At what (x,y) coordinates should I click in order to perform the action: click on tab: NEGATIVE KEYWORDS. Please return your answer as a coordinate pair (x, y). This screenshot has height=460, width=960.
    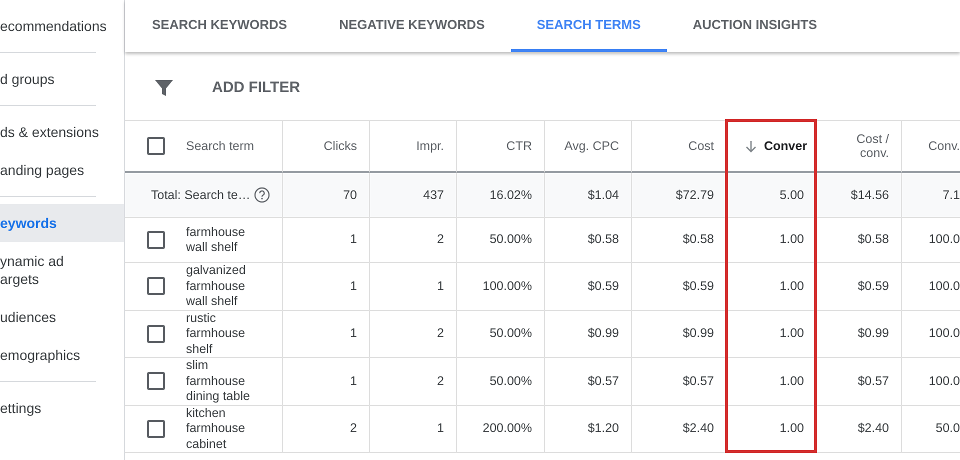
    Looking at the image, I should click on (412, 26).